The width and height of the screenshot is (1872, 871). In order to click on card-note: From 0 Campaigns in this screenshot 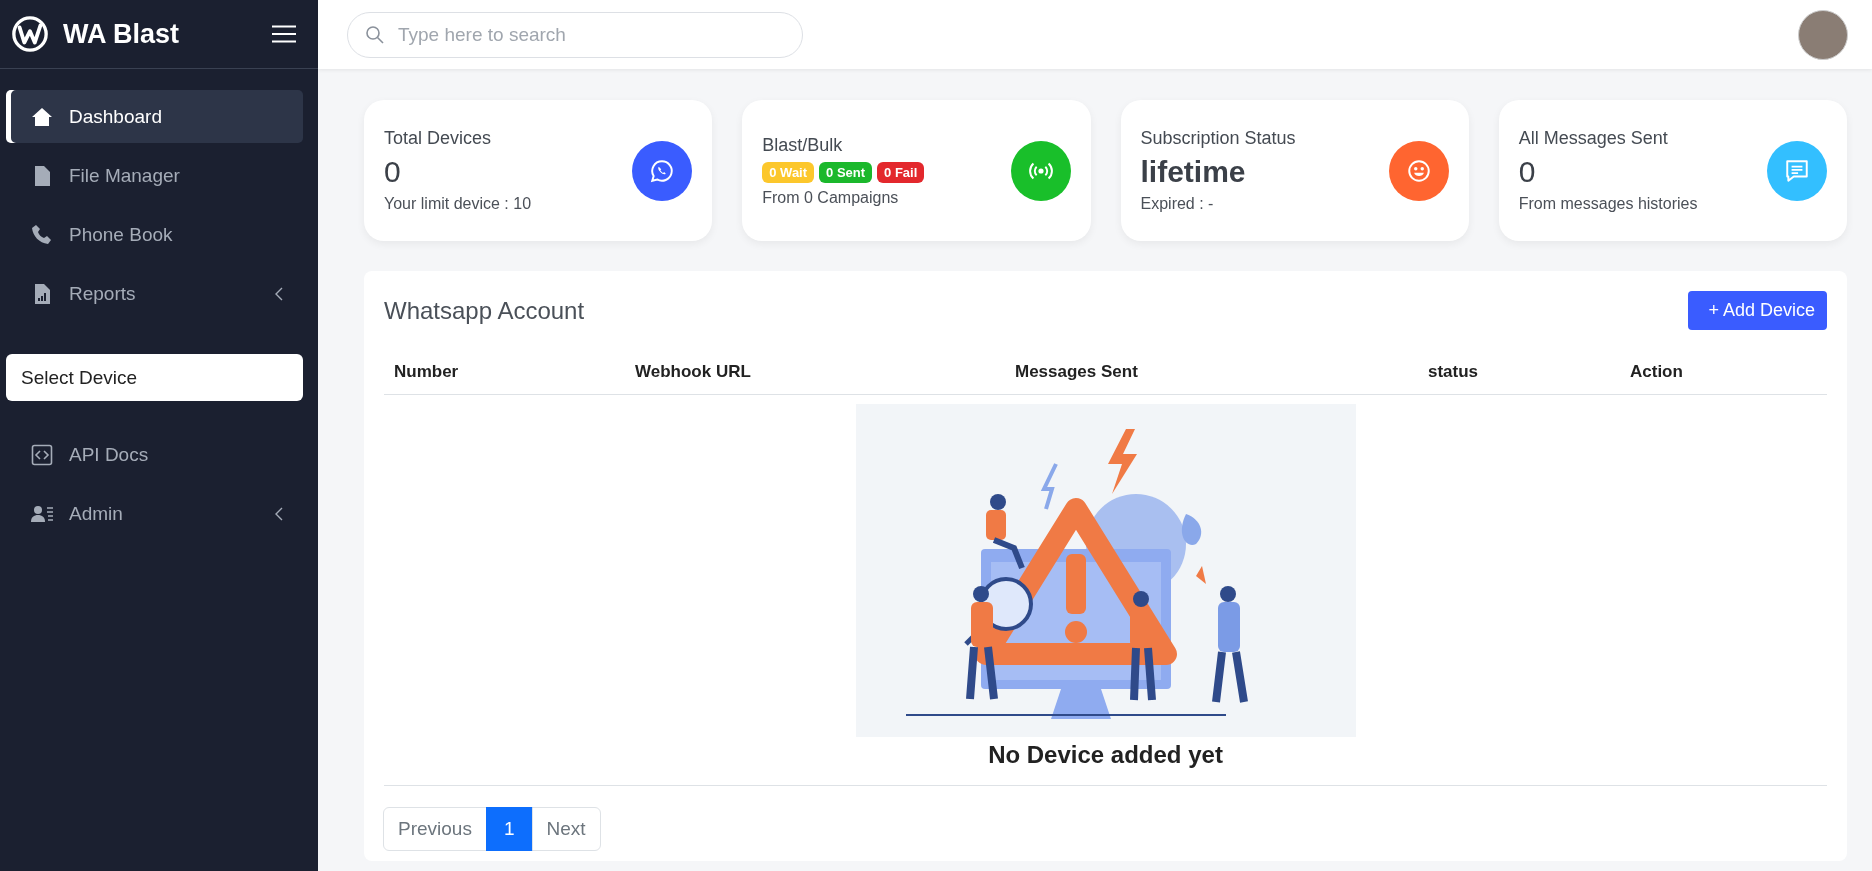, I will do `click(831, 197)`.